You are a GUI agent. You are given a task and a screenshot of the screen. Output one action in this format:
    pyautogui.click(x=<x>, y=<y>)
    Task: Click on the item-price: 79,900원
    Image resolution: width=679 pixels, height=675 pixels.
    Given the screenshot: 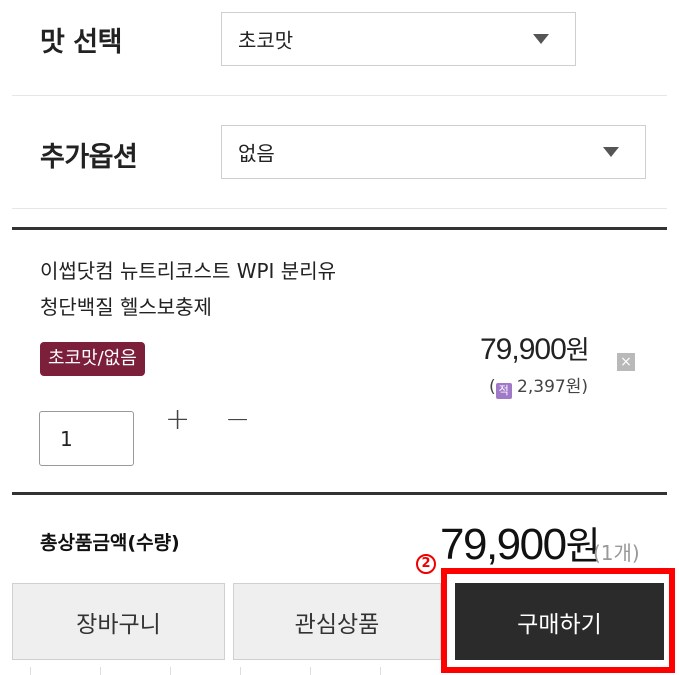 What is the action you would take?
    pyautogui.click(x=535, y=348)
    